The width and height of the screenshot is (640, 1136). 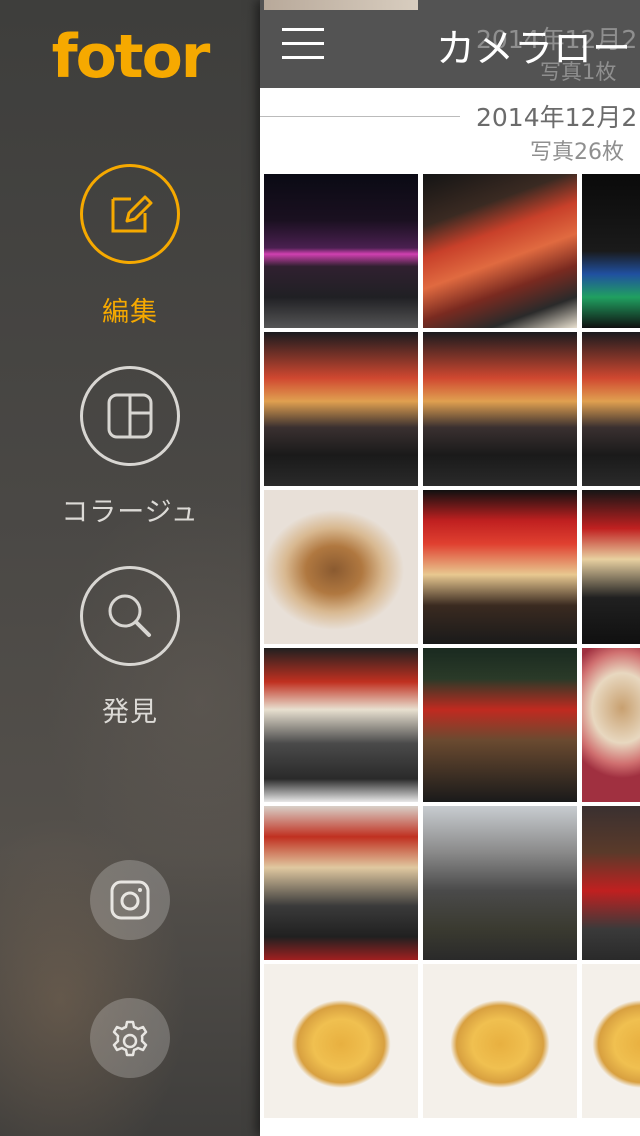 I want to click on fotor-logo: fotor, so click(x=131, y=57).